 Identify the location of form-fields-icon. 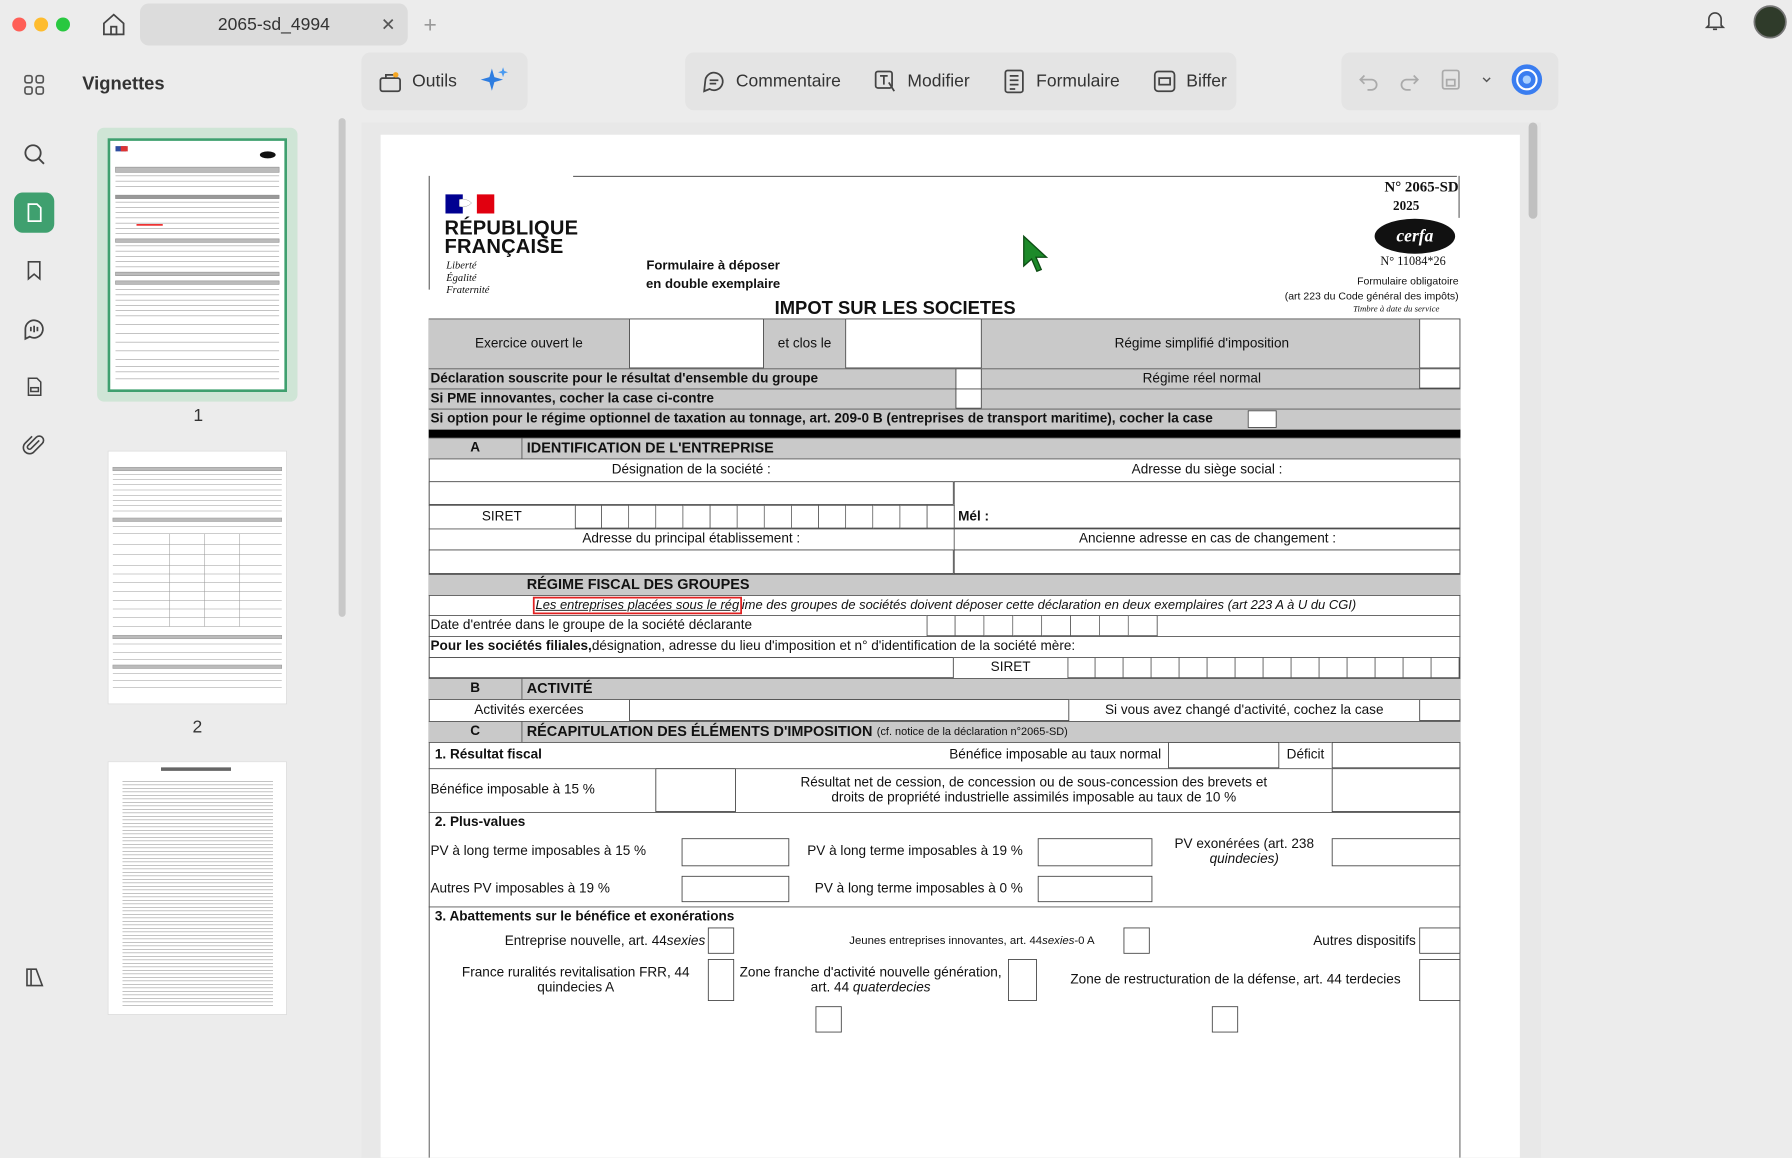
(34, 387).